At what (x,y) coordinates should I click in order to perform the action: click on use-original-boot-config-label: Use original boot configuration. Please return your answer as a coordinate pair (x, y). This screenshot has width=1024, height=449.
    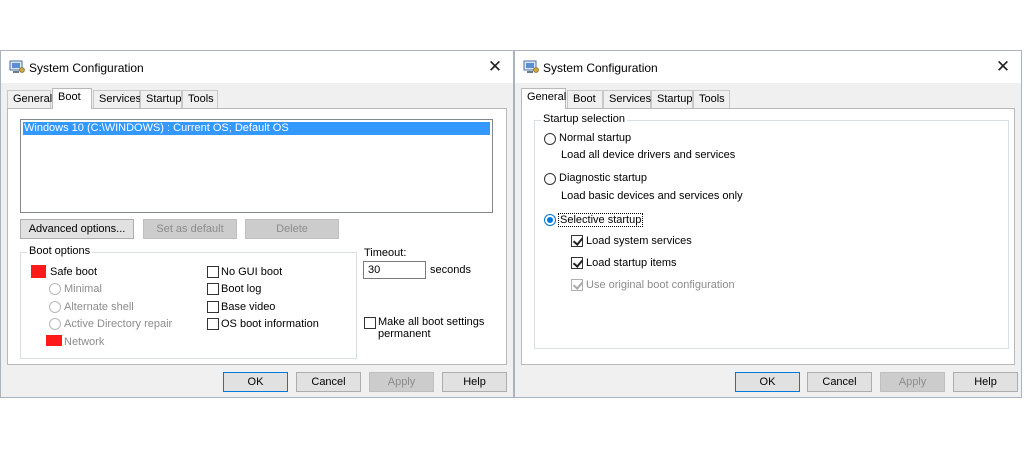
    Looking at the image, I should click on (660, 285).